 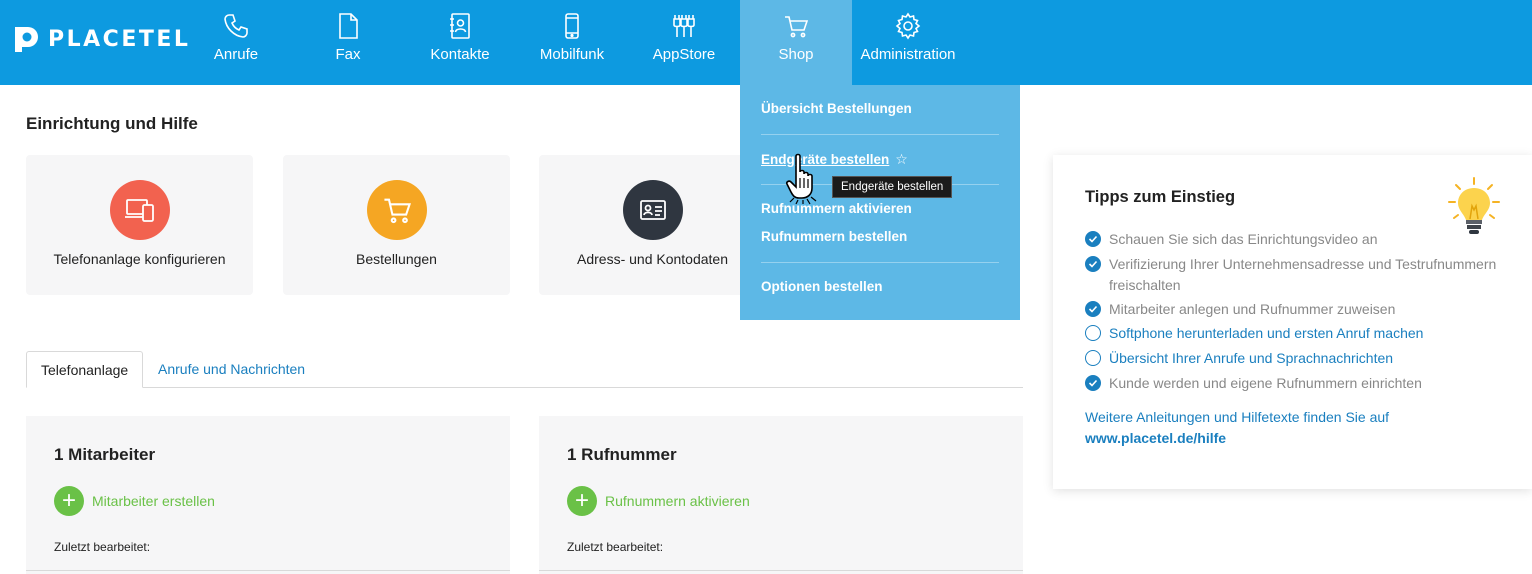 I want to click on star-icon: ☆, so click(x=901, y=159).